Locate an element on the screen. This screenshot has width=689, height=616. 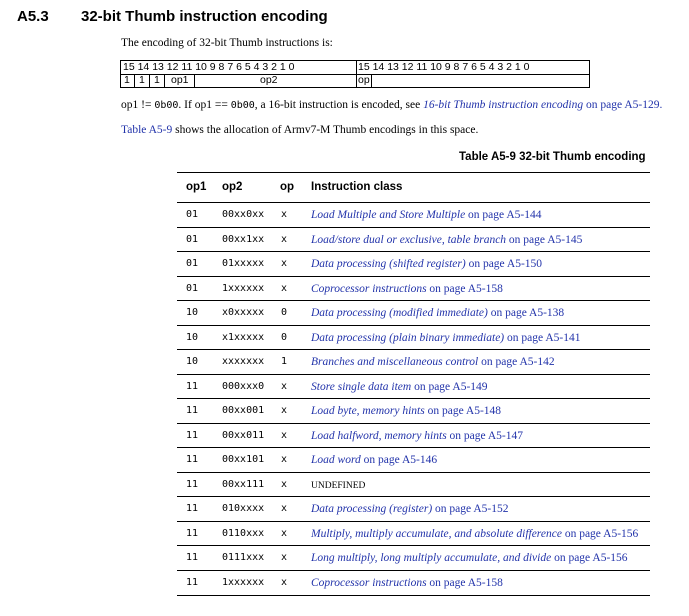
instruction-class-link: Load word is located at coordinates (336, 460).